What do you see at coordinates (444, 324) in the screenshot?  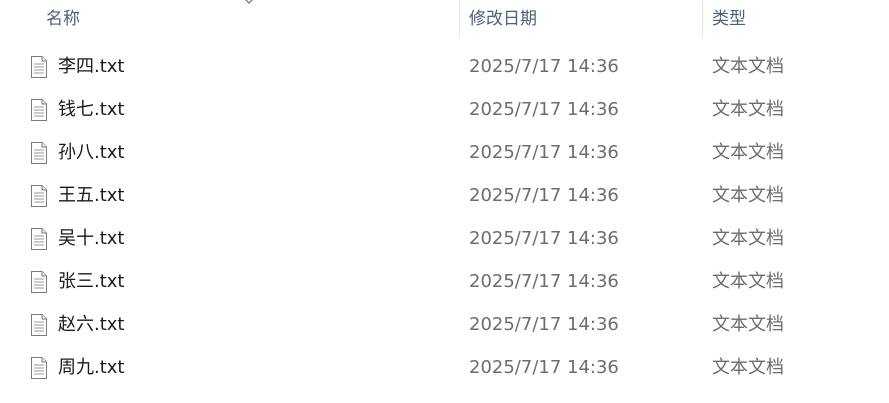 I see `file-row: 赵六.txt 2025/7/17 14:36 文本文档` at bounding box center [444, 324].